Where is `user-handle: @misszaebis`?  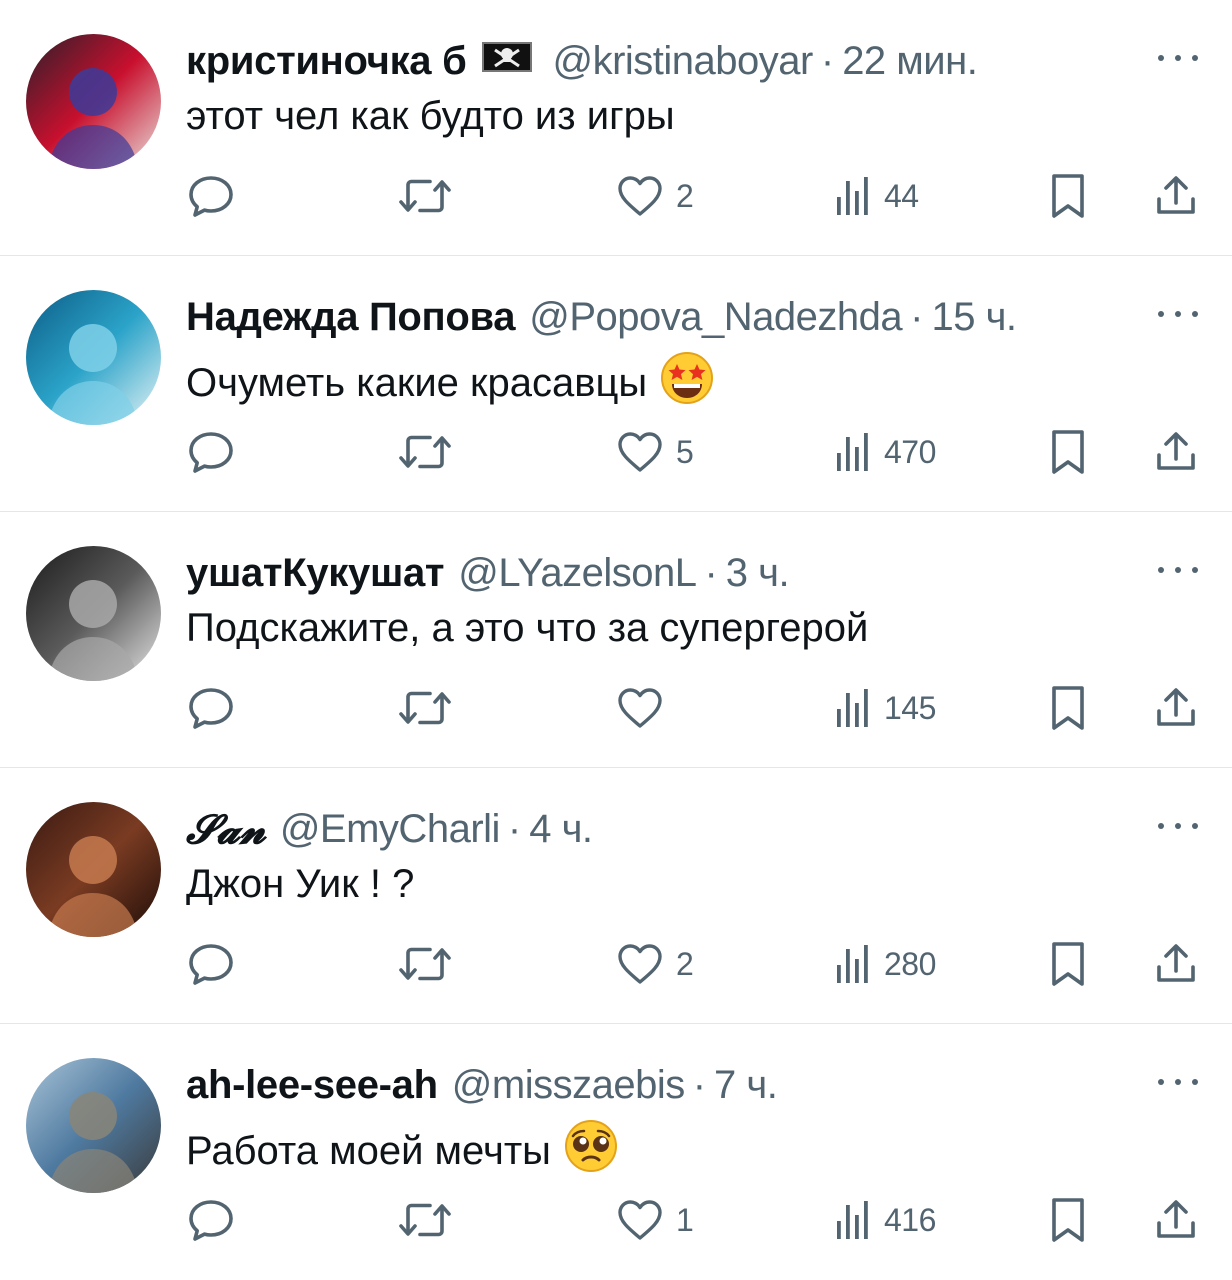 user-handle: @misszaebis is located at coordinates (568, 1085).